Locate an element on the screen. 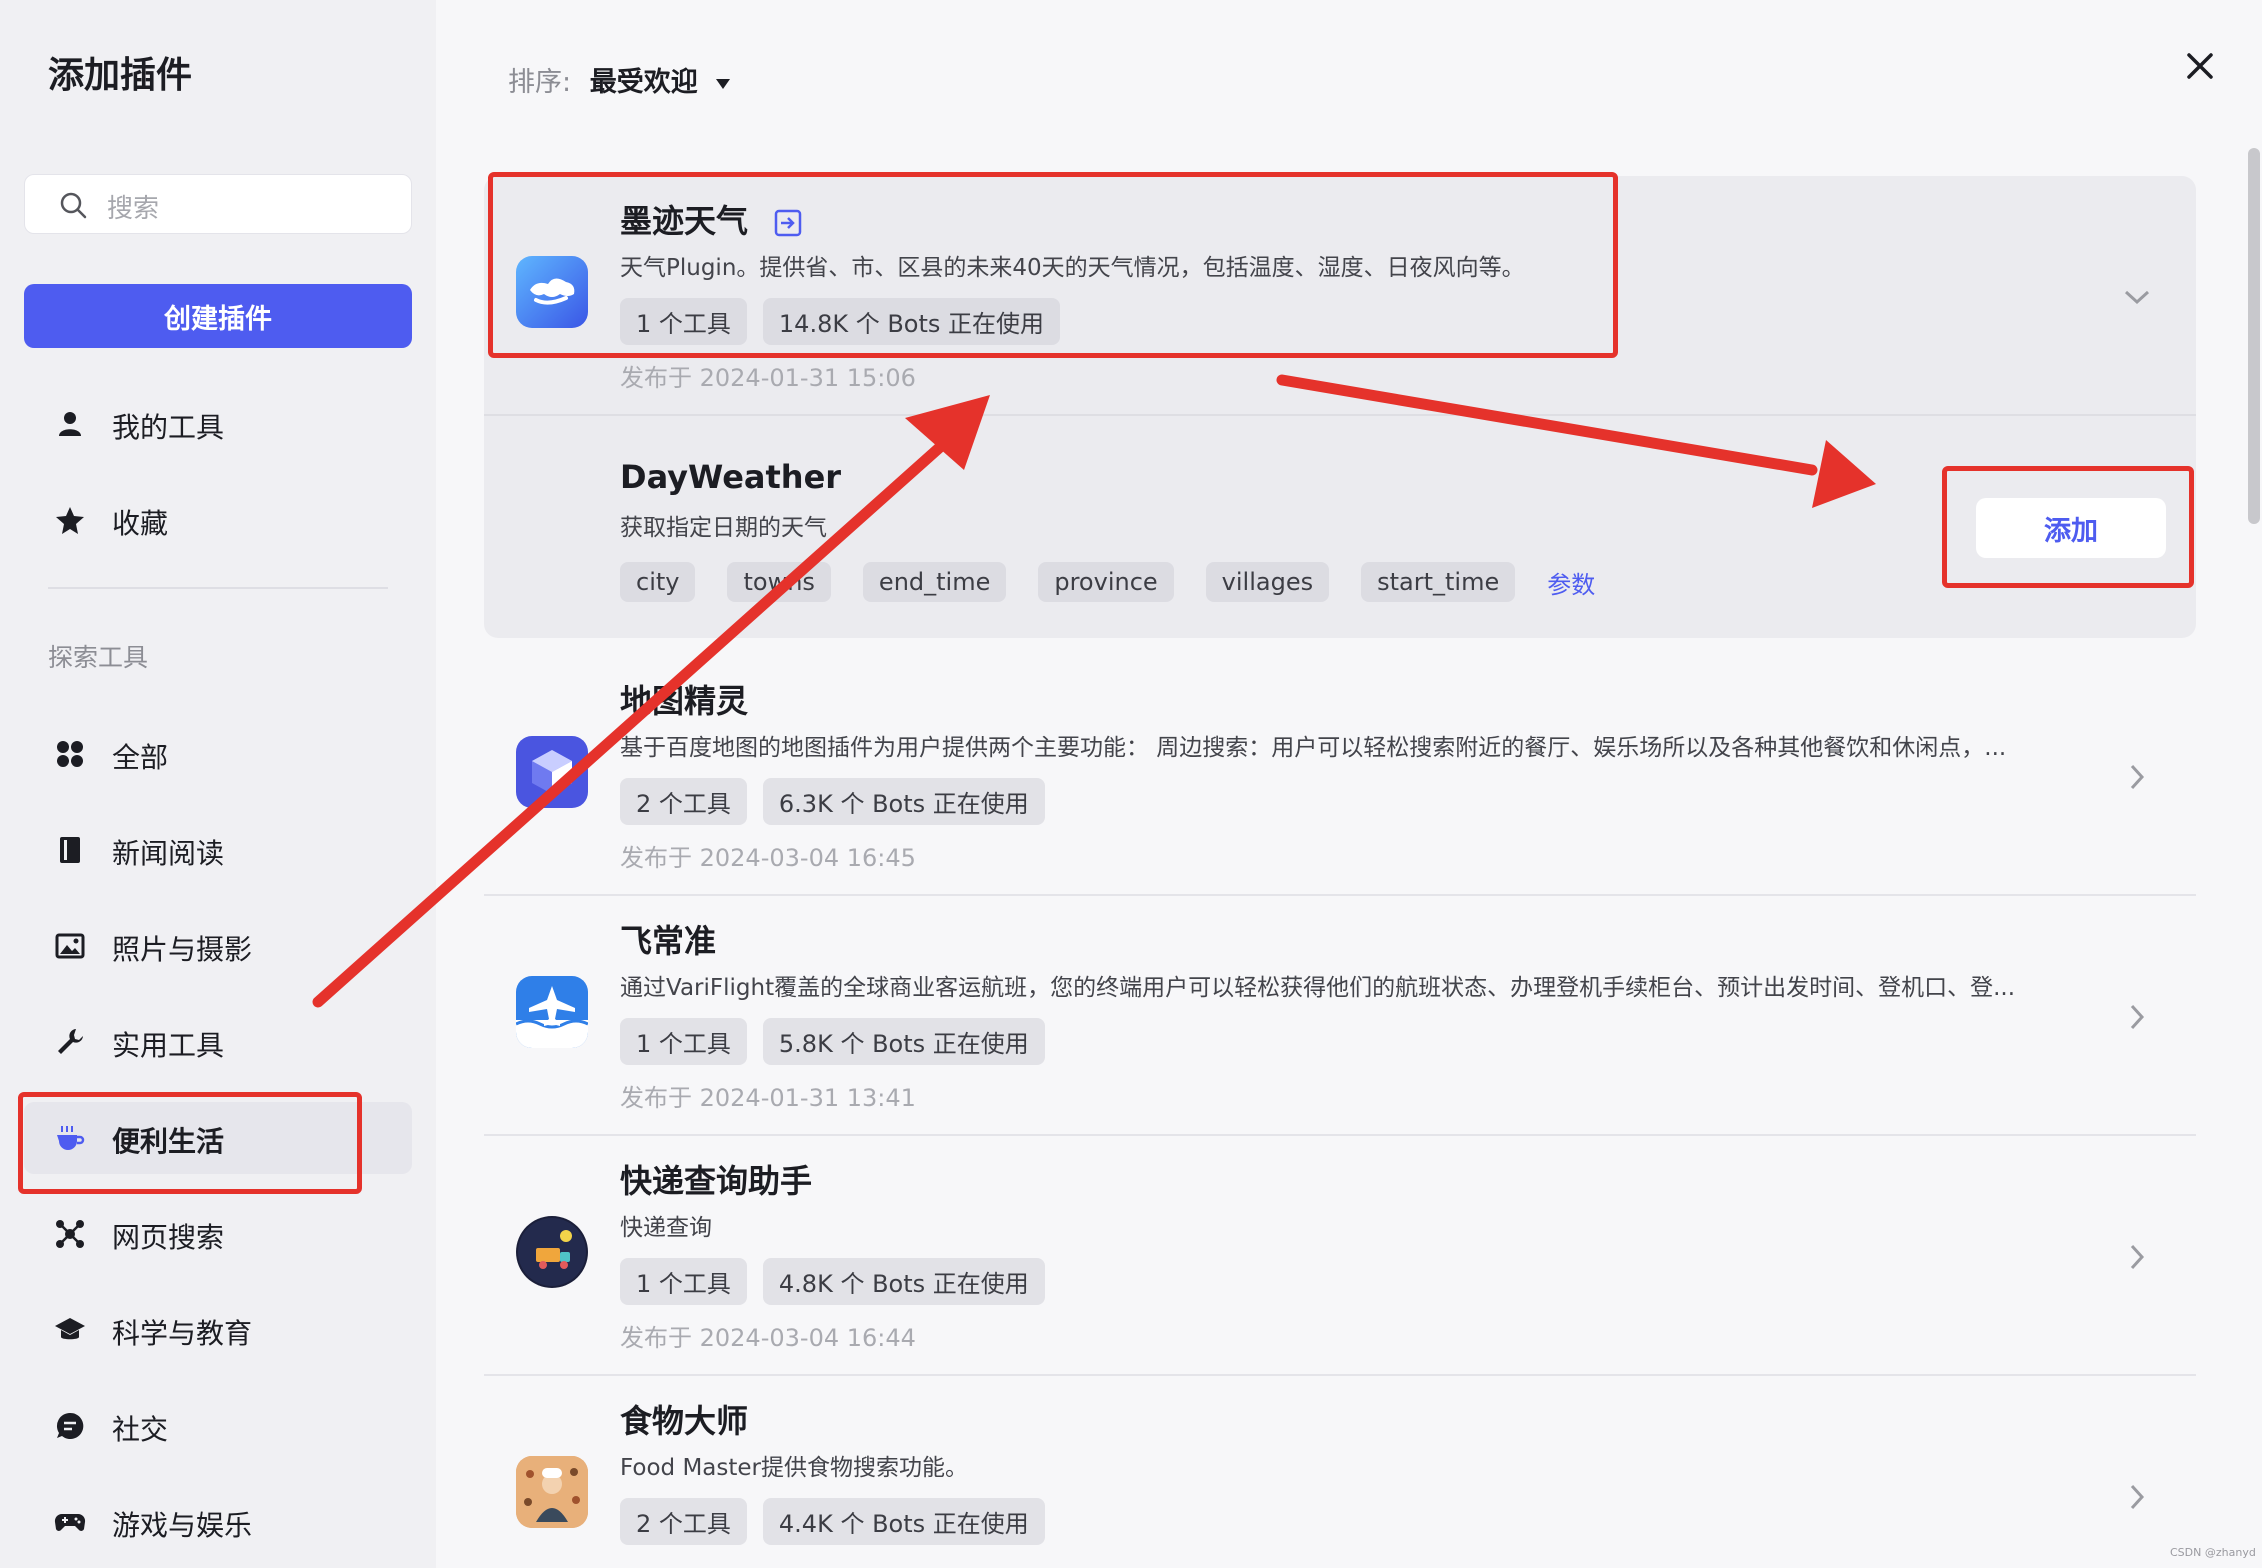 Image resolution: width=2262 pixels, height=1568 pixels. annotation-arrow-right is located at coordinates (1547, 425).